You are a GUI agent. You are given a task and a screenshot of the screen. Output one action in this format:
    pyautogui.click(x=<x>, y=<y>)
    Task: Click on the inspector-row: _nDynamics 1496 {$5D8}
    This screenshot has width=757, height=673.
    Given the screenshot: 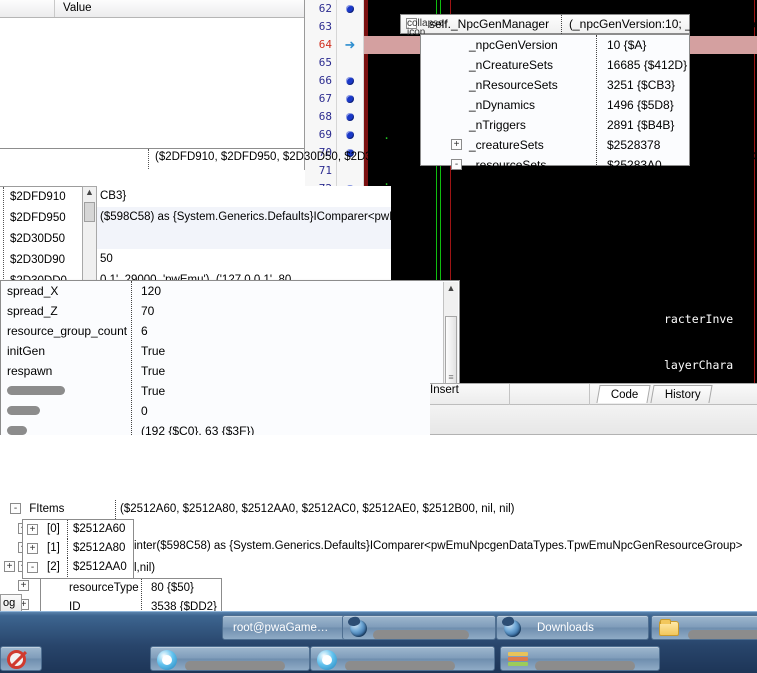 What is the action you would take?
    pyautogui.click(x=555, y=105)
    